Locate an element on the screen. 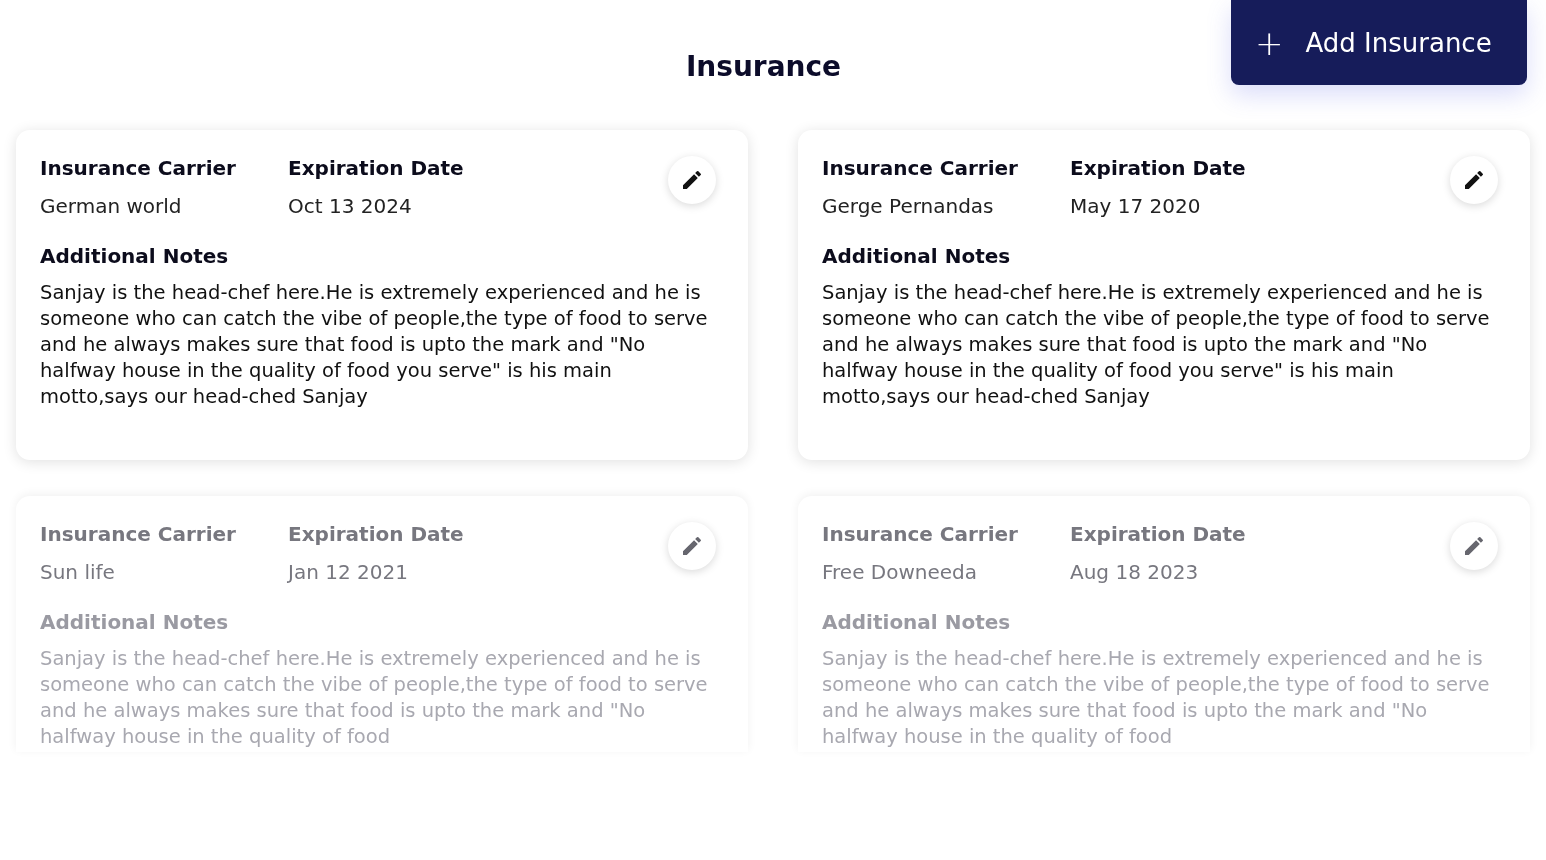 This screenshot has height=860, width=1546. expiration-date: Oct 13 2024 is located at coordinates (350, 206).